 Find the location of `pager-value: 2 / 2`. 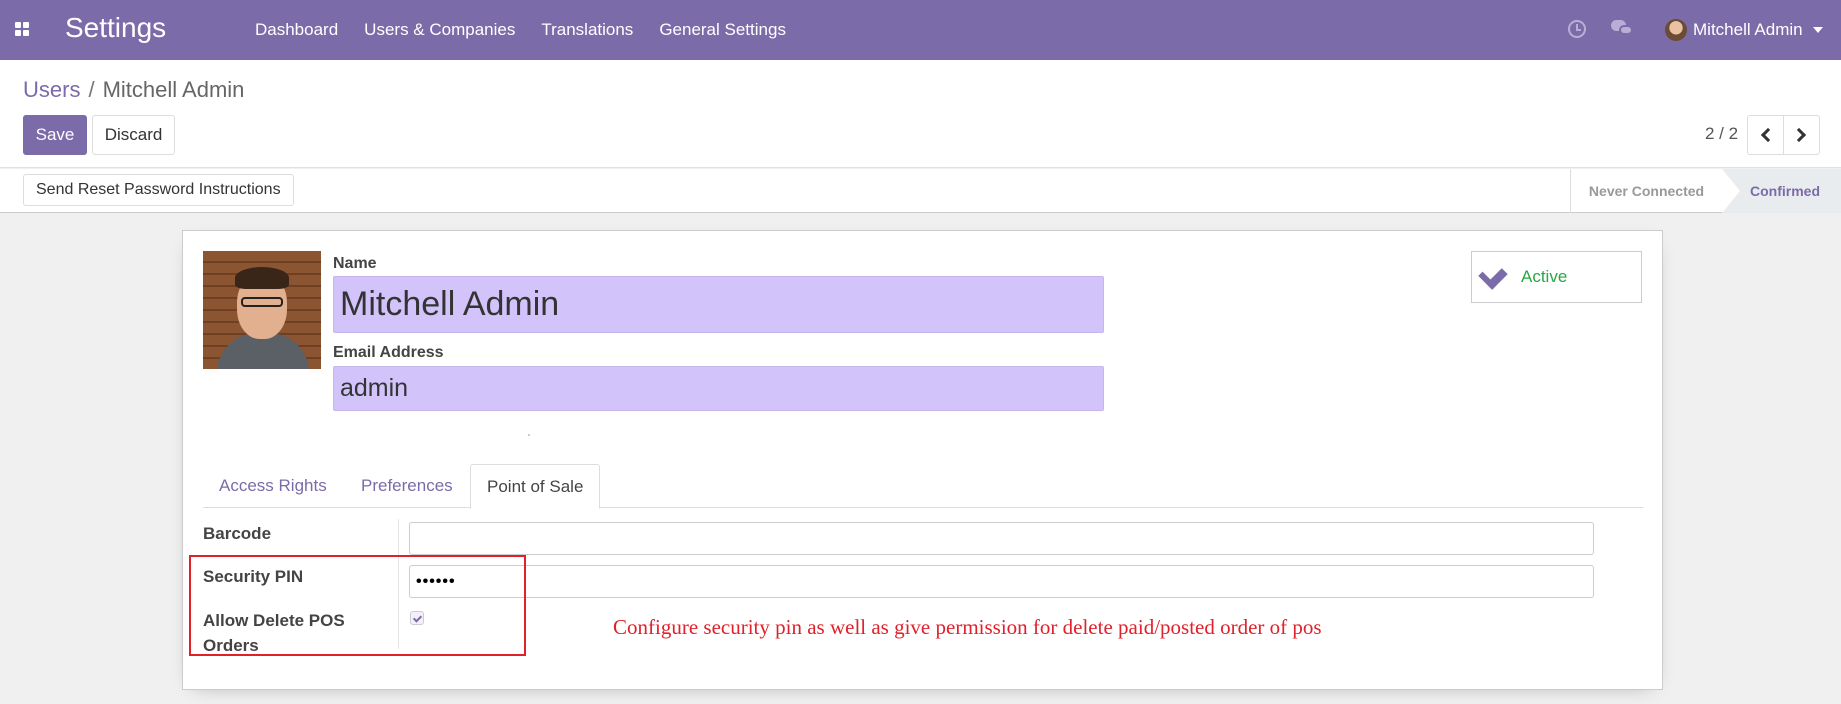

pager-value: 2 / 2 is located at coordinates (1721, 134).